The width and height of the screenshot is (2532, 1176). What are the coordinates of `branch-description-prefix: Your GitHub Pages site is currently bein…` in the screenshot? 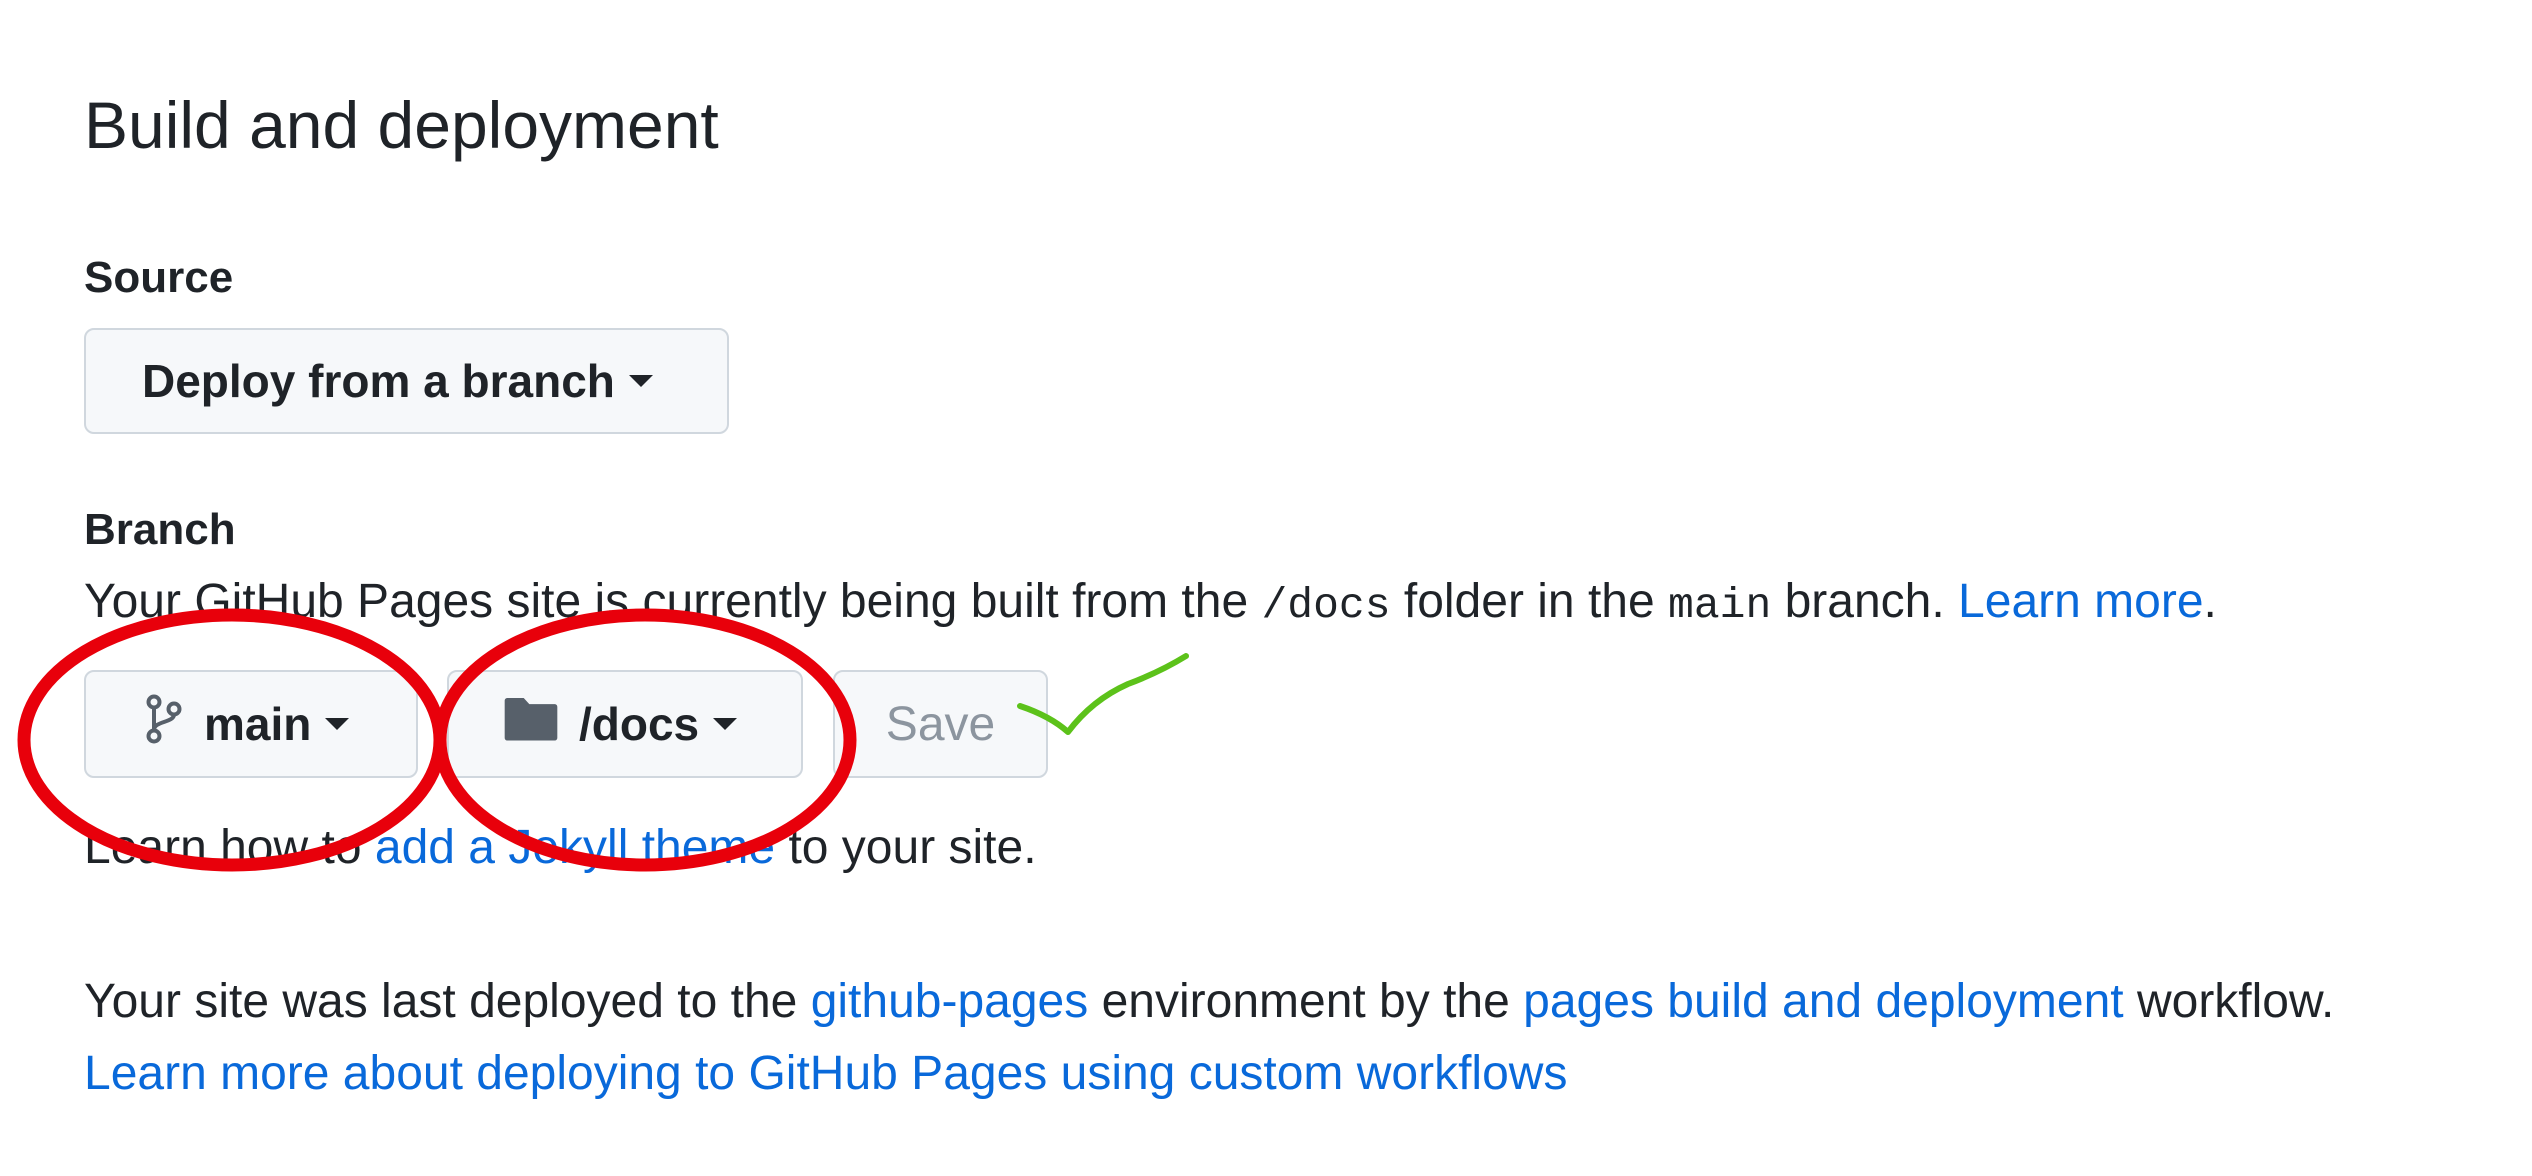 It's located at (666, 601).